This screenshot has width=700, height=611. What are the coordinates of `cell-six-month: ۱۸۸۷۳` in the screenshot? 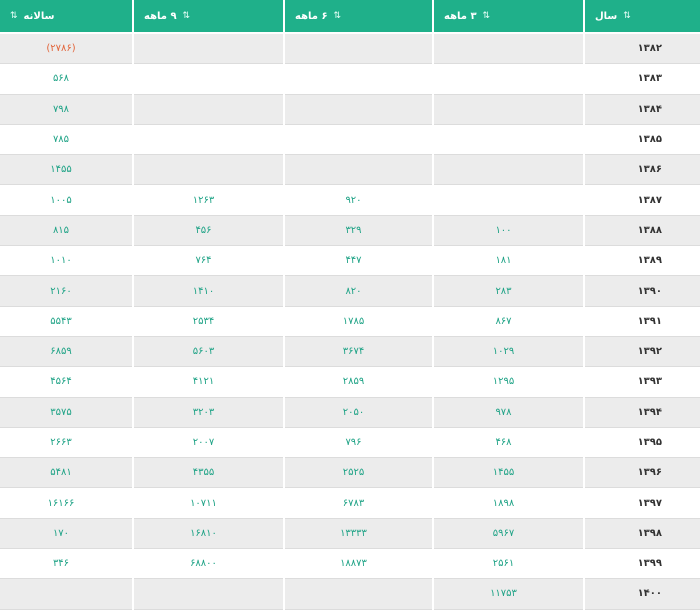 It's located at (358, 564).